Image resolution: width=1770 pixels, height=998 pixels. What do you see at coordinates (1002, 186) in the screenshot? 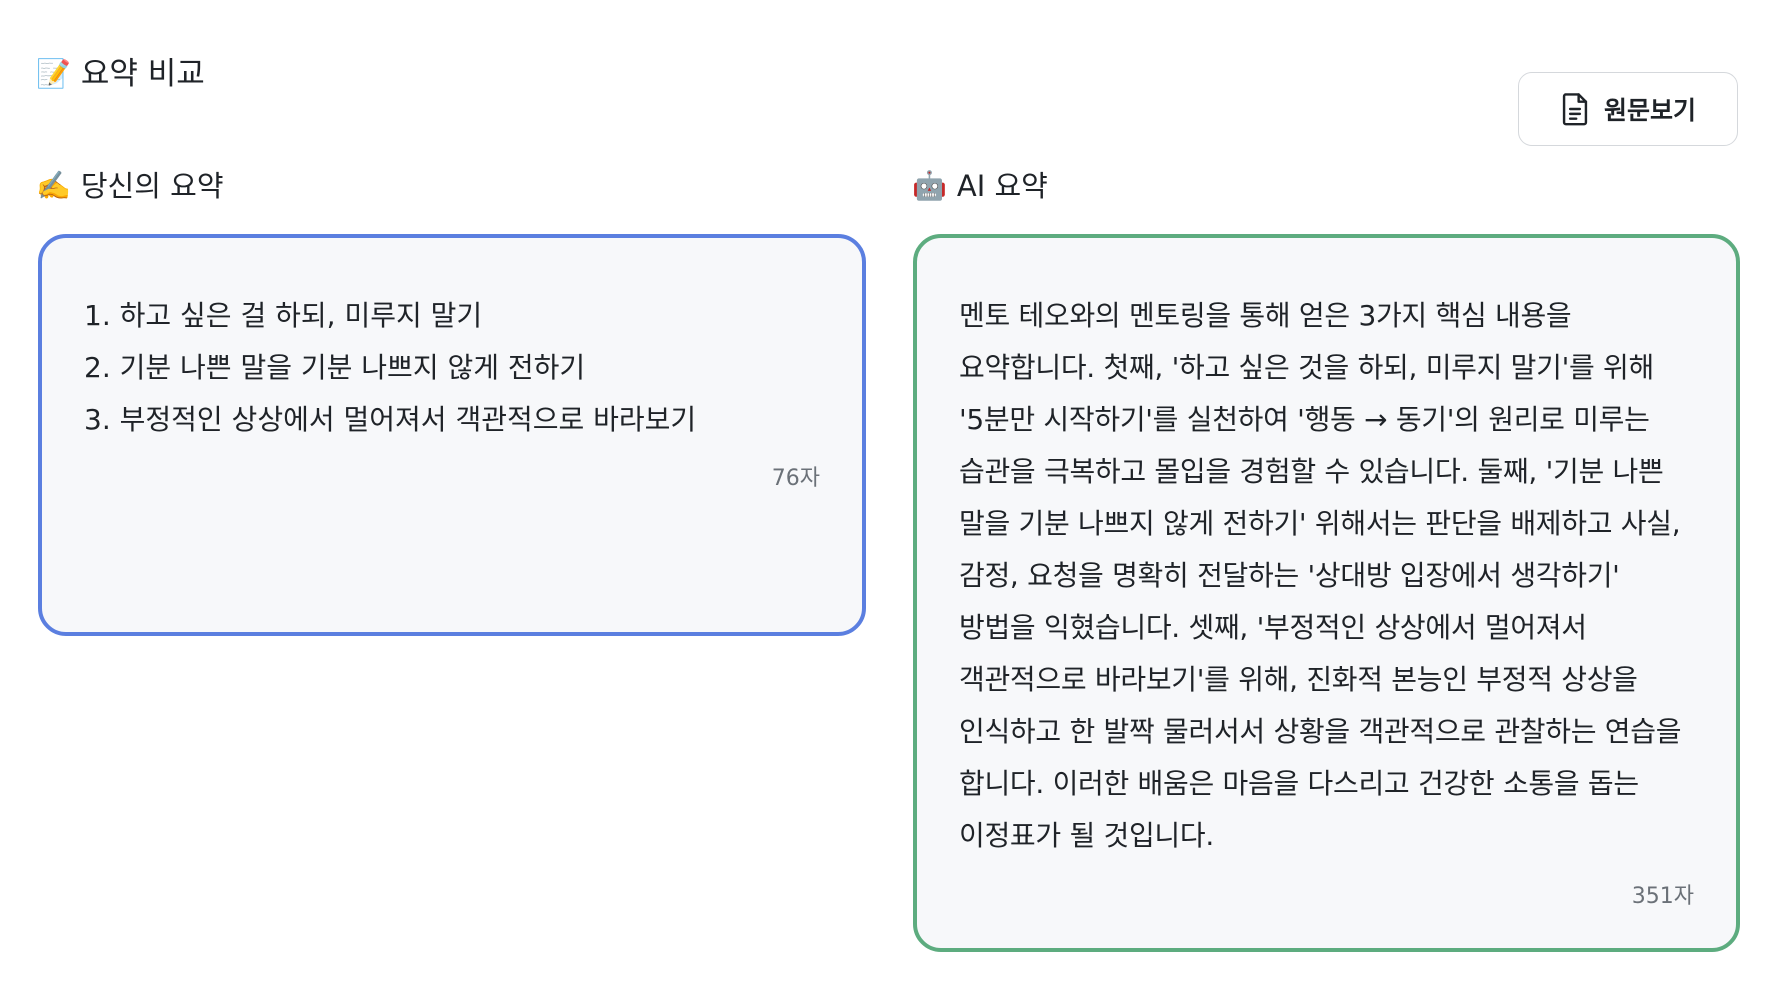
I see `ai-summary-label-text: AI 요약` at bounding box center [1002, 186].